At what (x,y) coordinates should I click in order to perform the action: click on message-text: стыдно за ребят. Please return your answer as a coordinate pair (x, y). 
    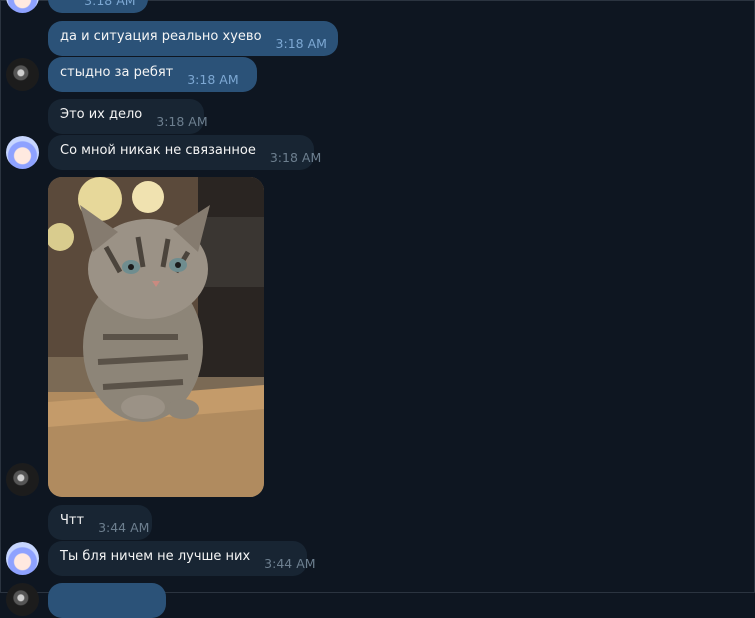
    Looking at the image, I should click on (116, 72).